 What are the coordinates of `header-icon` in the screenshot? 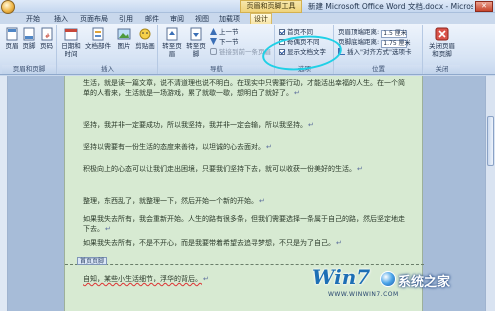 It's located at (12, 34).